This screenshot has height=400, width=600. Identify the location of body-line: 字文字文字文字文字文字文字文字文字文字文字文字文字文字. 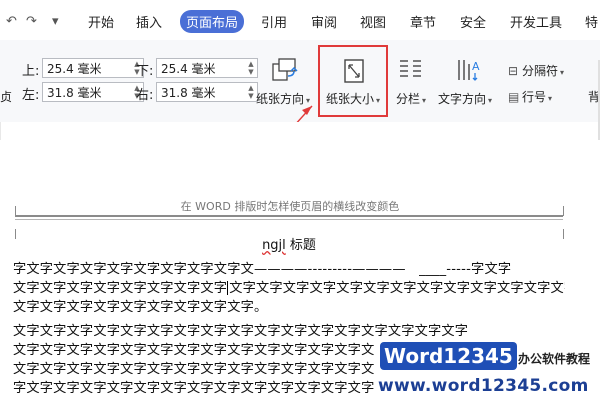
(193, 386).